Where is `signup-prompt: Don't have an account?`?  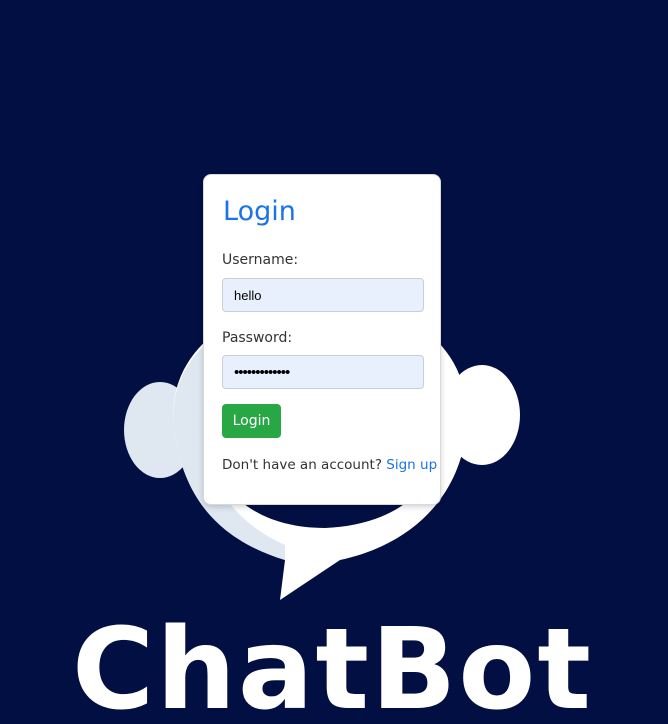
signup-prompt: Don't have an account? is located at coordinates (302, 465).